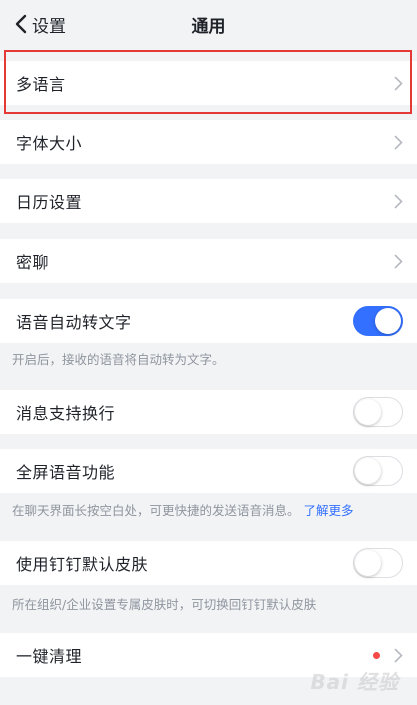 Image resolution: width=417 pixels, height=705 pixels. I want to click on row-label: 密聊, so click(33, 262).